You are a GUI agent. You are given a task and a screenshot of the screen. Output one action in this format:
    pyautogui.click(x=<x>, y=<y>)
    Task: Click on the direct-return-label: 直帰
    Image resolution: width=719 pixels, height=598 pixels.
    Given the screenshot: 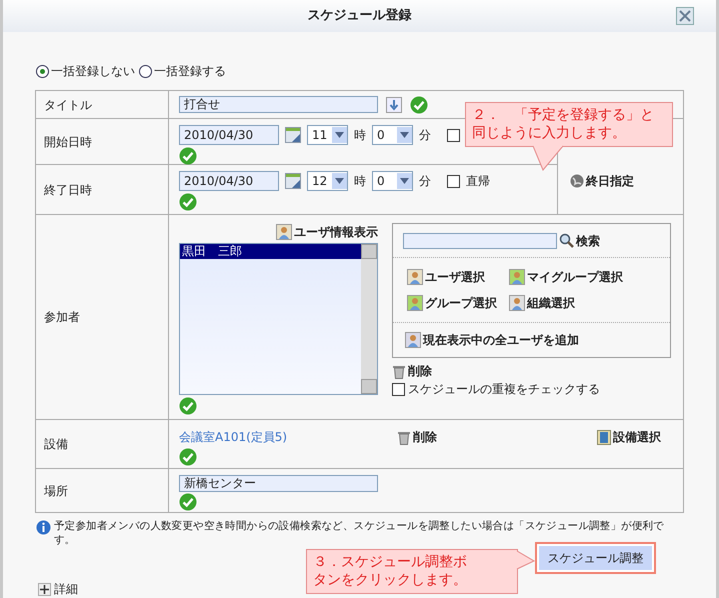 What is the action you would take?
    pyautogui.click(x=478, y=181)
    